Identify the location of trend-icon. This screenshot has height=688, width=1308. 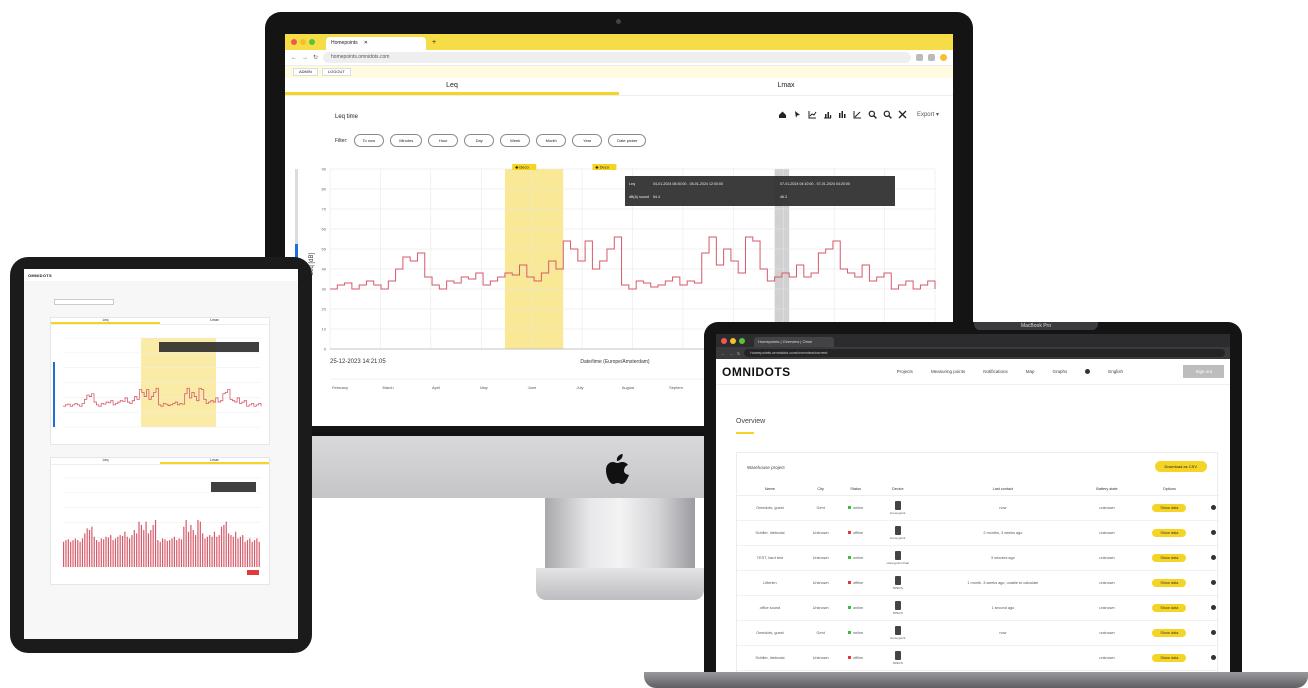
(857, 114).